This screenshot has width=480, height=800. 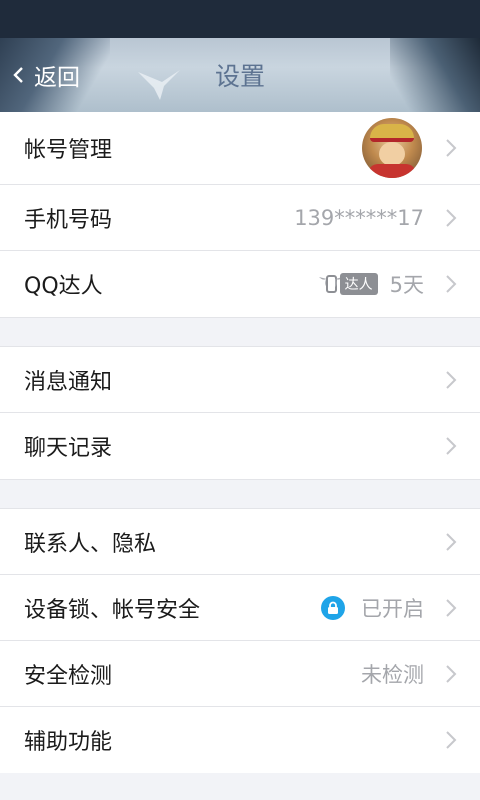 What do you see at coordinates (68, 742) in the screenshot?
I see `row-label: 辅助功能` at bounding box center [68, 742].